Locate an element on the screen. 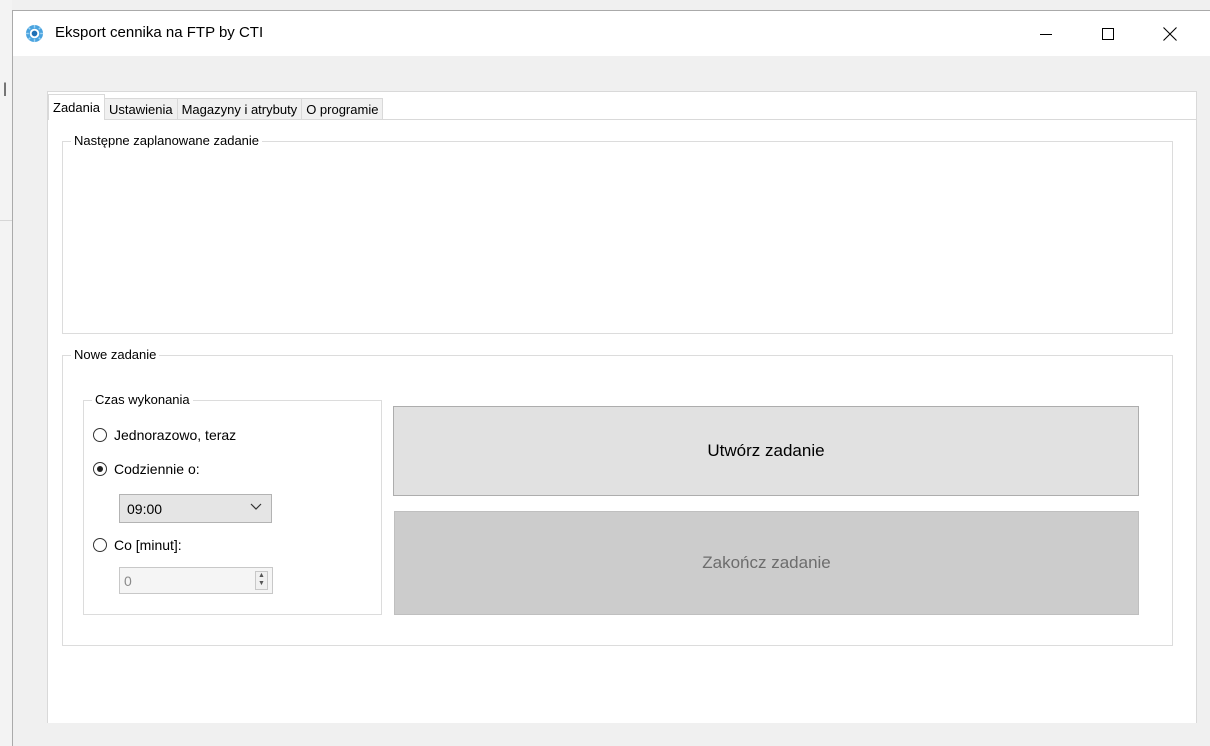 This screenshot has height=746, width=1210. maximize-button is located at coordinates (1108, 33).